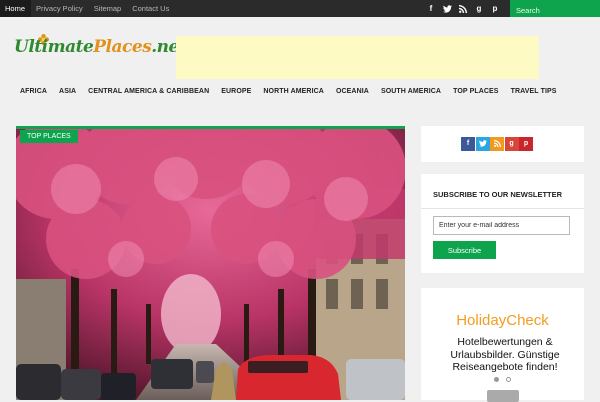 This screenshot has width=600, height=402. Describe the element at coordinates (502, 208) in the screenshot. I see `newsletter-divider` at that location.